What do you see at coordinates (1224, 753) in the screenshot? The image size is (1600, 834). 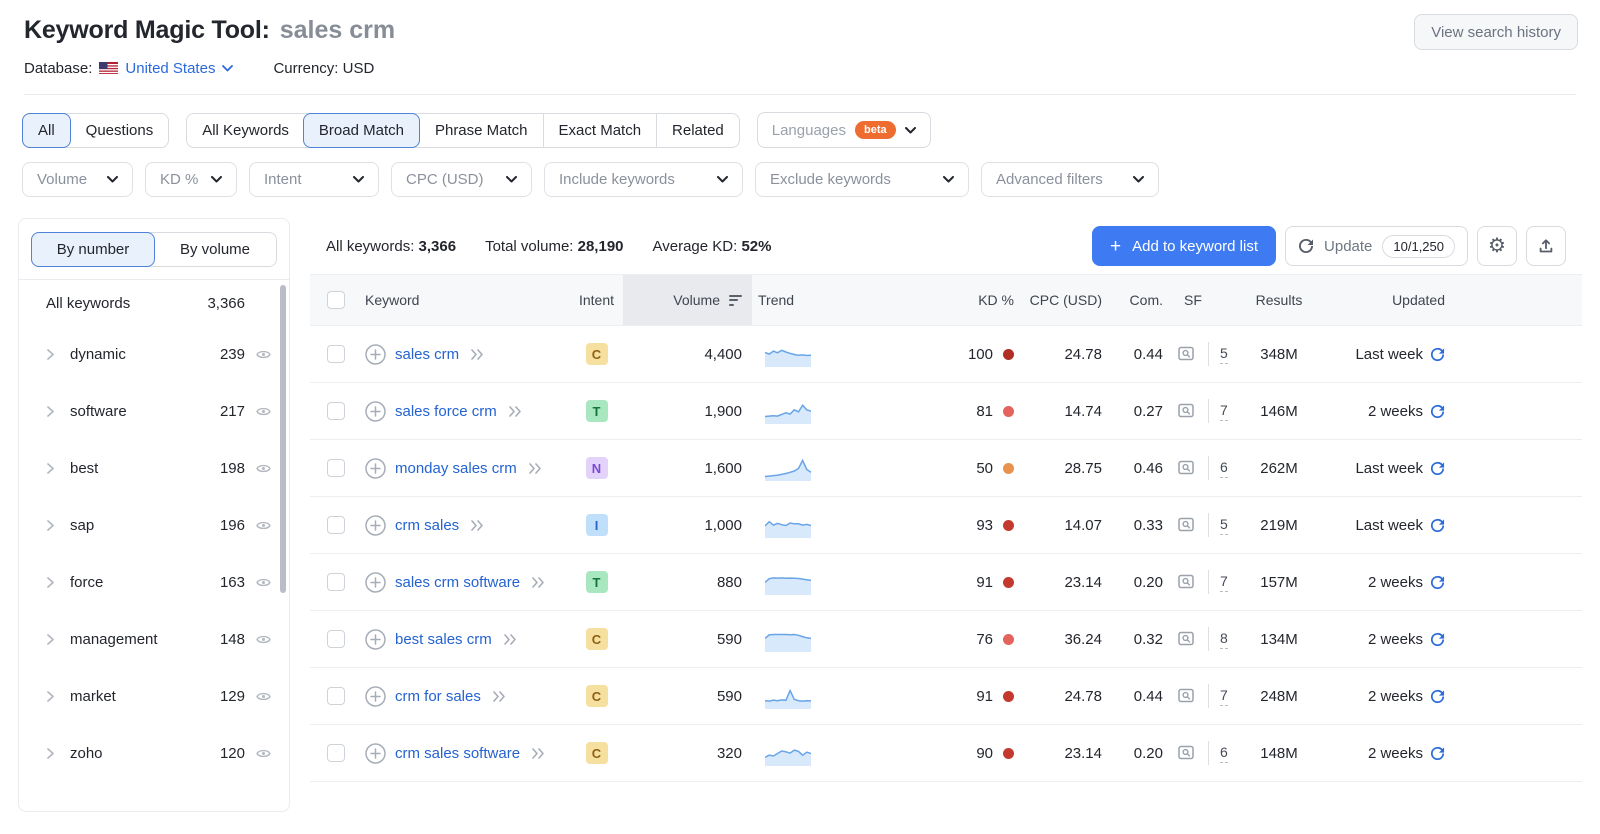 I see `sf-count: 6` at bounding box center [1224, 753].